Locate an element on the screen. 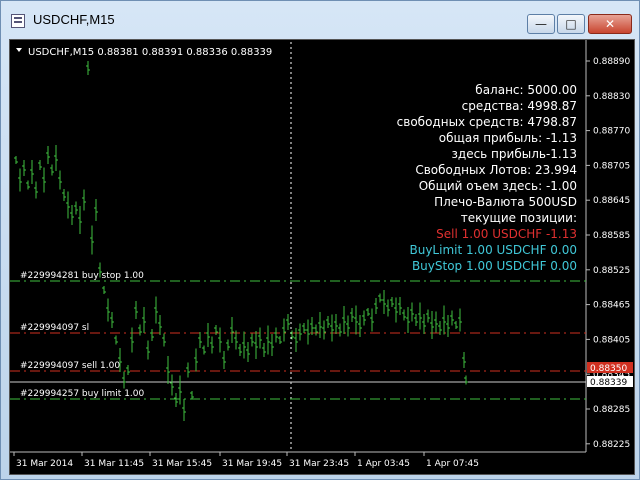 This screenshot has width=640, height=480. price-axis-label: 0.88225 is located at coordinates (611, 445).